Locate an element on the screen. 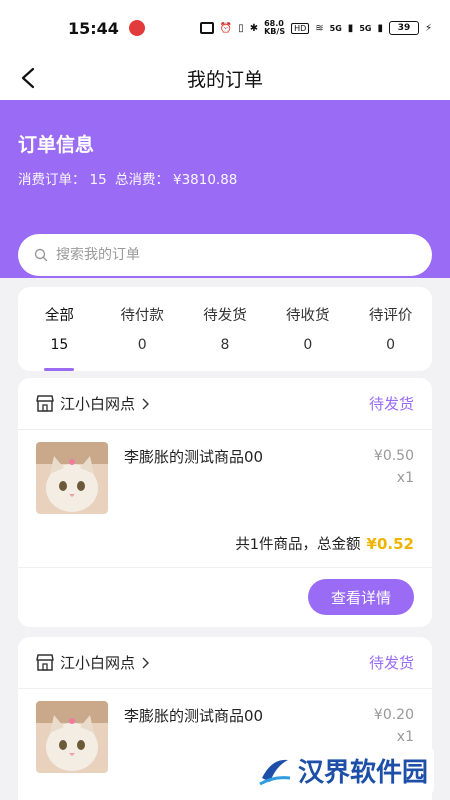  page-title: 我的订单 is located at coordinates (224, 79).